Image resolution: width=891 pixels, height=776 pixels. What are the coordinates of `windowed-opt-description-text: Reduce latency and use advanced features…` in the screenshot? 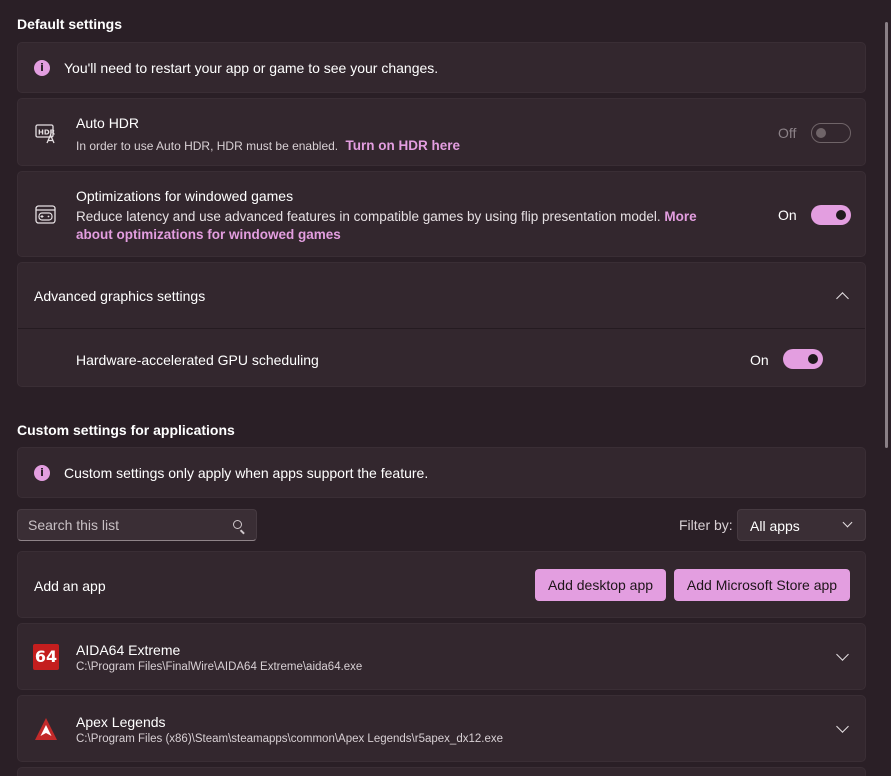 It's located at (368, 216).